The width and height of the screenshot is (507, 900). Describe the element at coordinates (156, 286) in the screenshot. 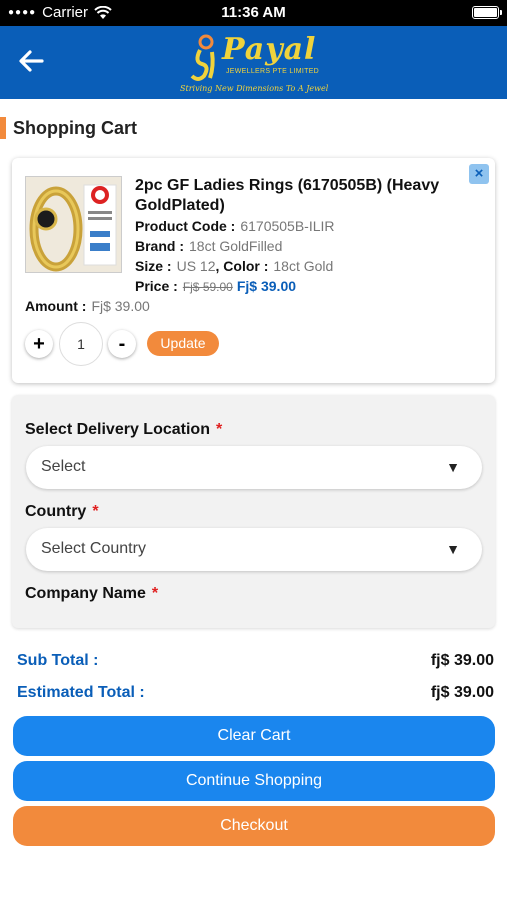

I see `price-label: Price :` at that location.